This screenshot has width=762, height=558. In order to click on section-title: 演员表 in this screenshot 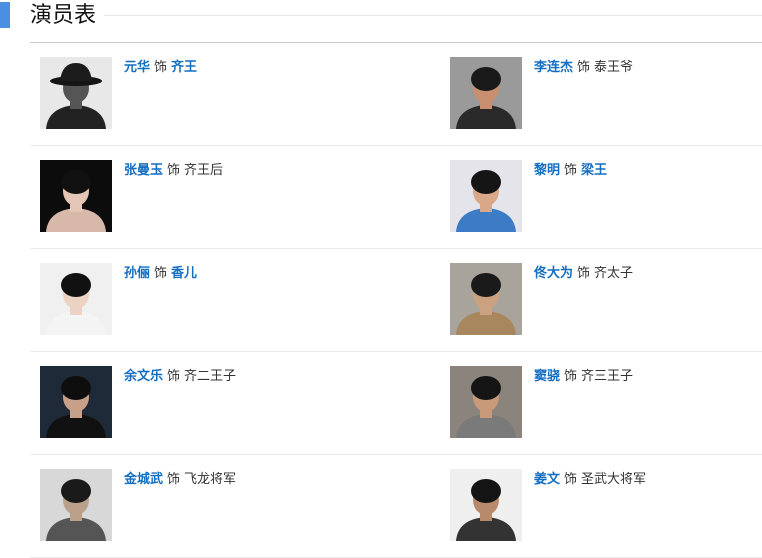, I will do `click(67, 16)`.